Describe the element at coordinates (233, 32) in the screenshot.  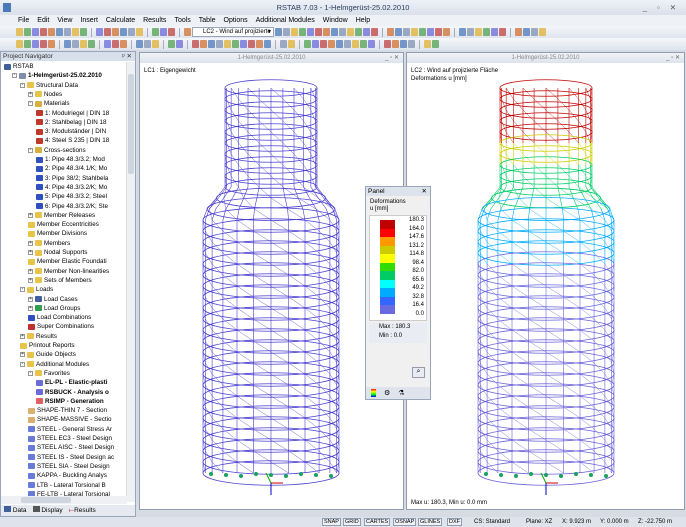
I see `load-case-select: LC2 - Wind auf projizierte` at that location.